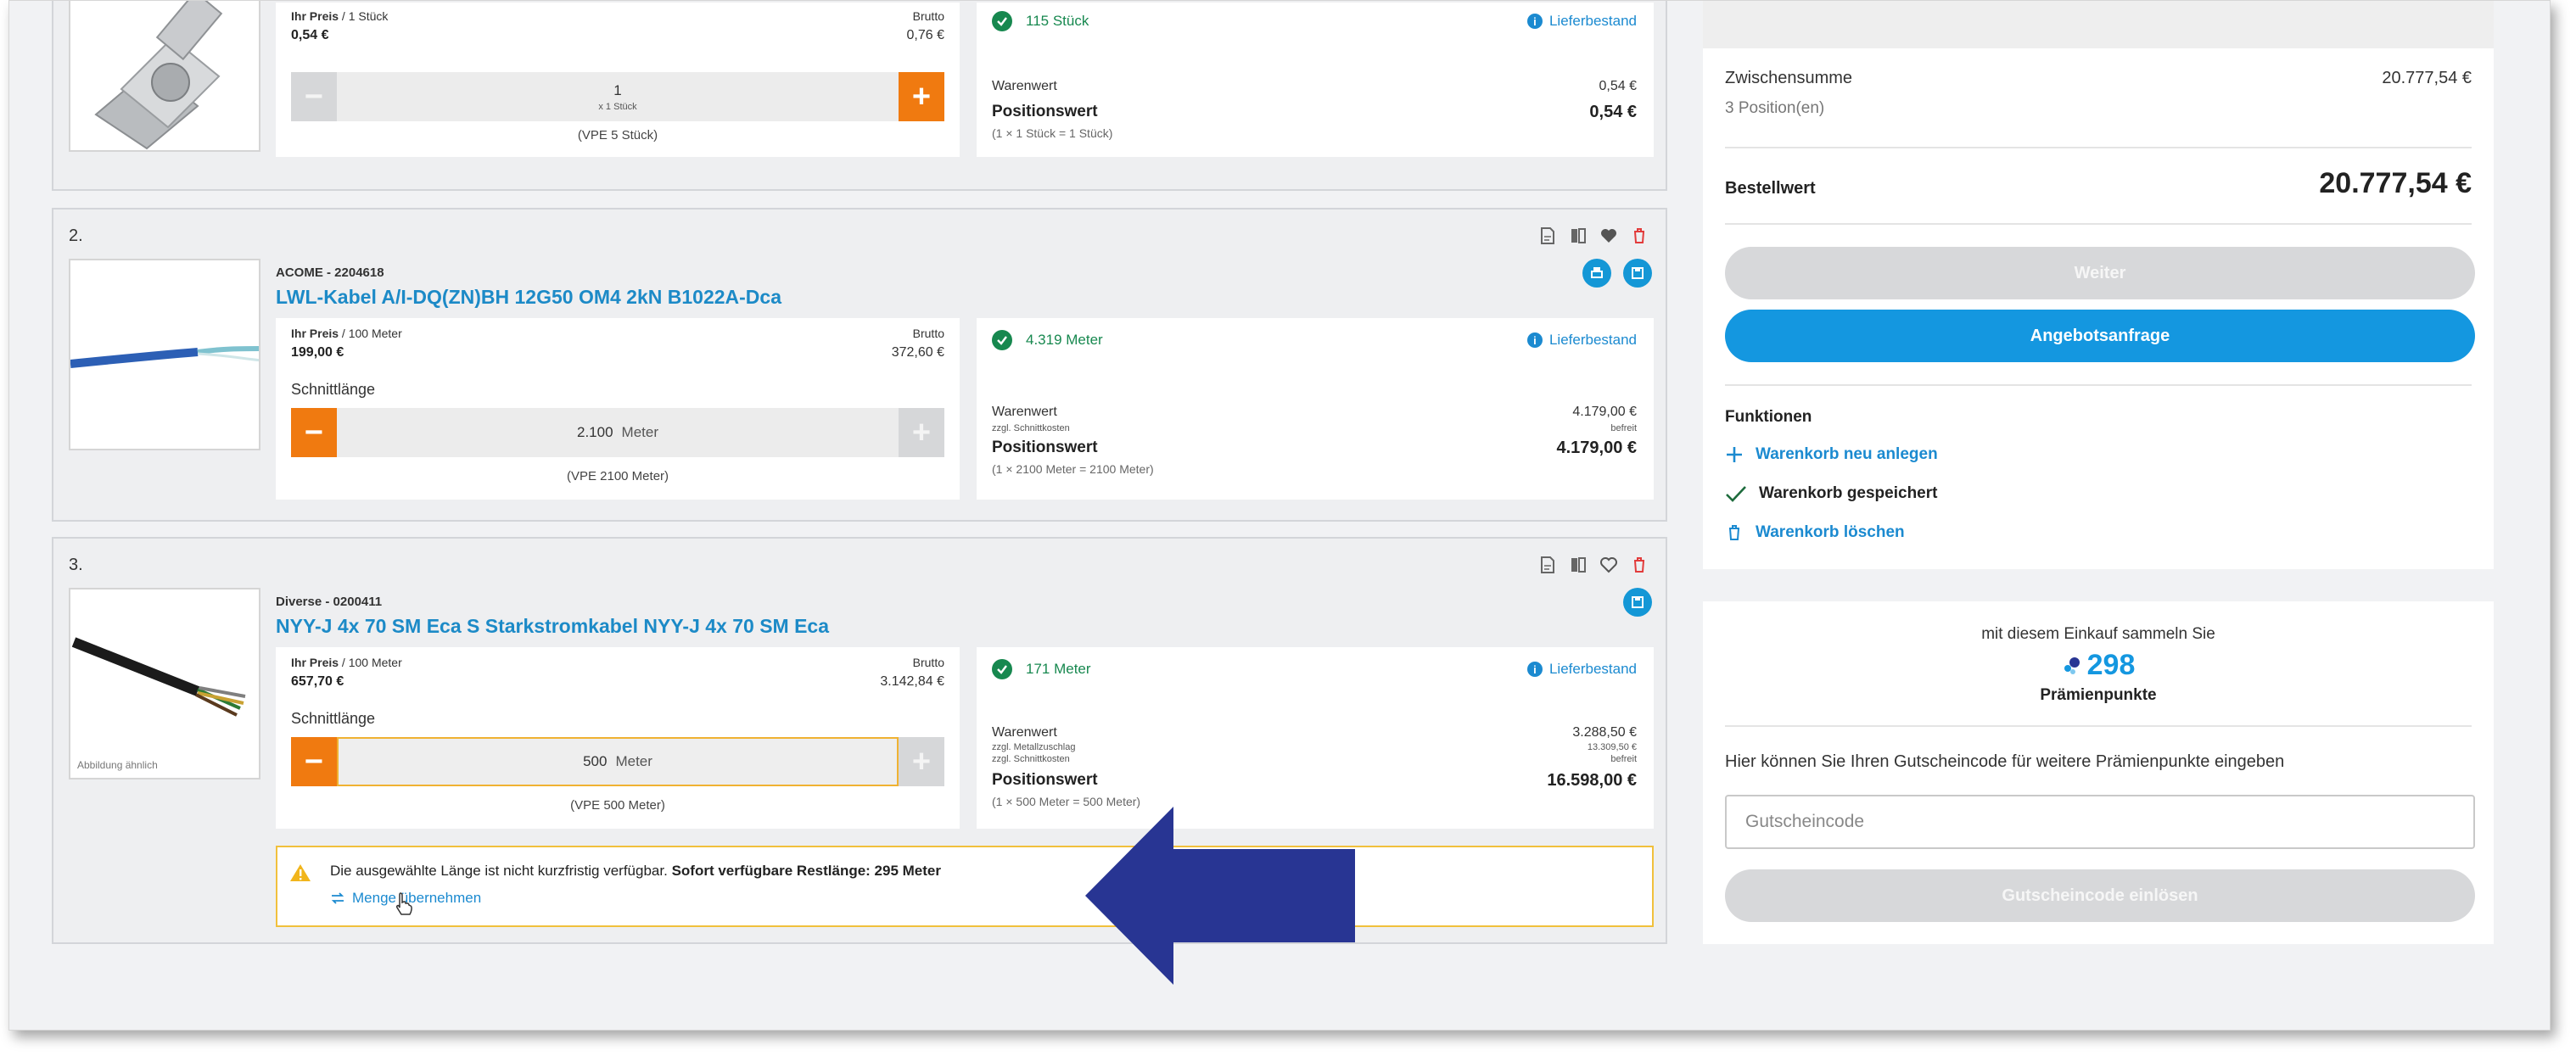 The height and width of the screenshot is (1056, 2576). What do you see at coordinates (1832, 454) in the screenshot?
I see `warenkorb-neu-link: Warenkorb neu anlegen` at bounding box center [1832, 454].